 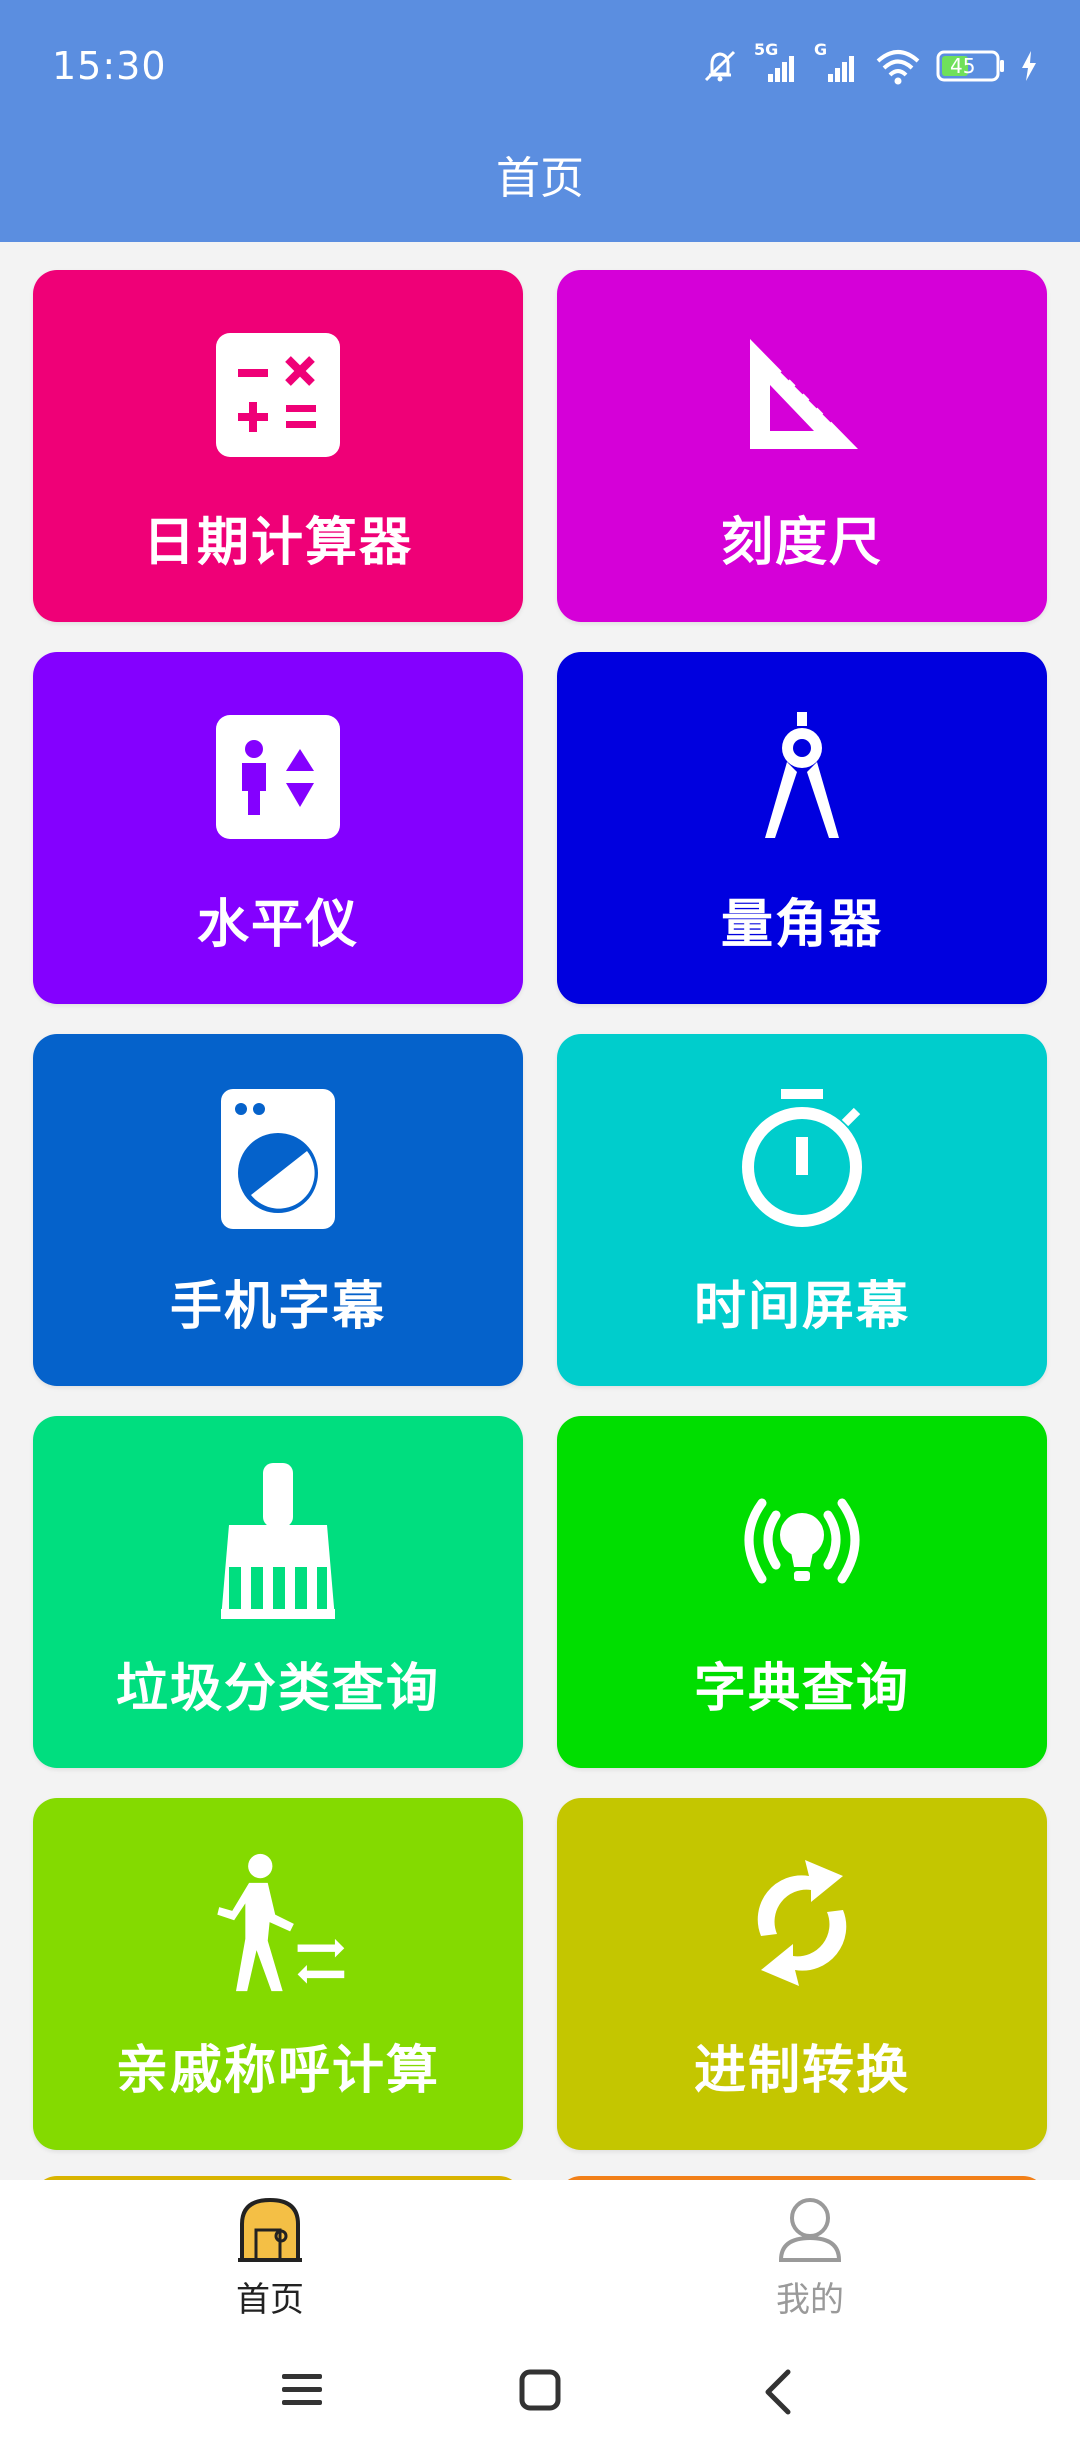 I want to click on walking-person-icon, so click(x=278, y=1922).